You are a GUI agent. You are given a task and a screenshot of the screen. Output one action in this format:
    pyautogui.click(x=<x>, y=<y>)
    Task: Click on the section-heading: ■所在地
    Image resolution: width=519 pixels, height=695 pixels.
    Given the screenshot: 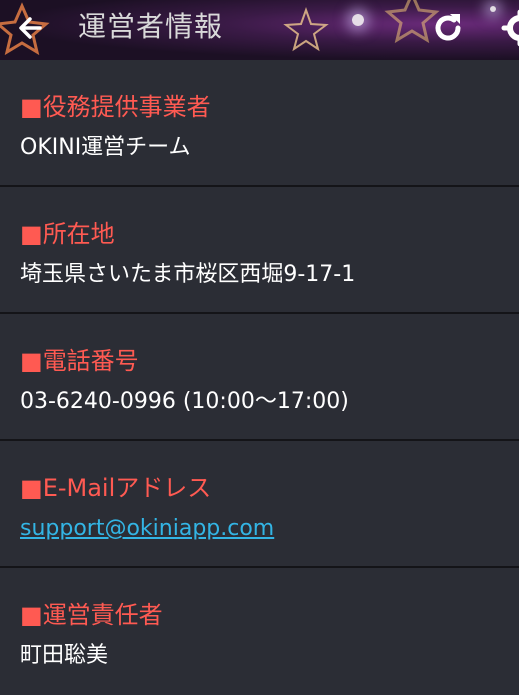 What is the action you would take?
    pyautogui.click(x=269, y=234)
    